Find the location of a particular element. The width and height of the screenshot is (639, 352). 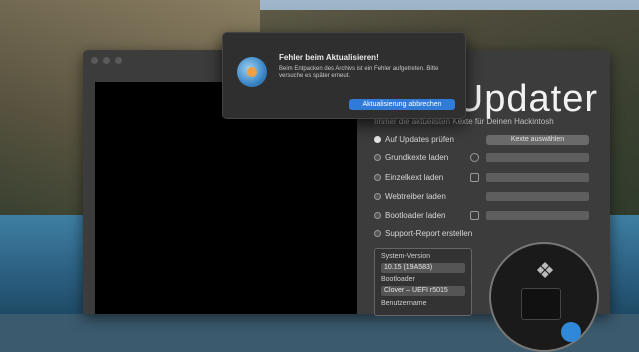

eagle-icon: ❖ is located at coordinates (545, 270).